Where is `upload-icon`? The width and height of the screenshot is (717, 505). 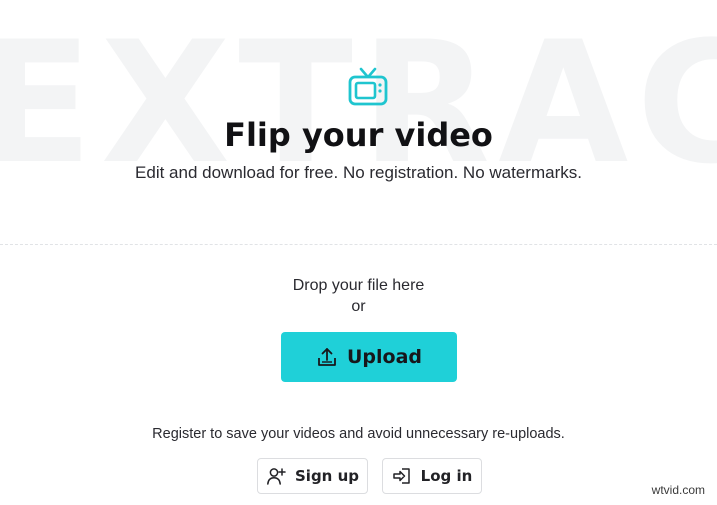
upload-icon is located at coordinates (327, 357).